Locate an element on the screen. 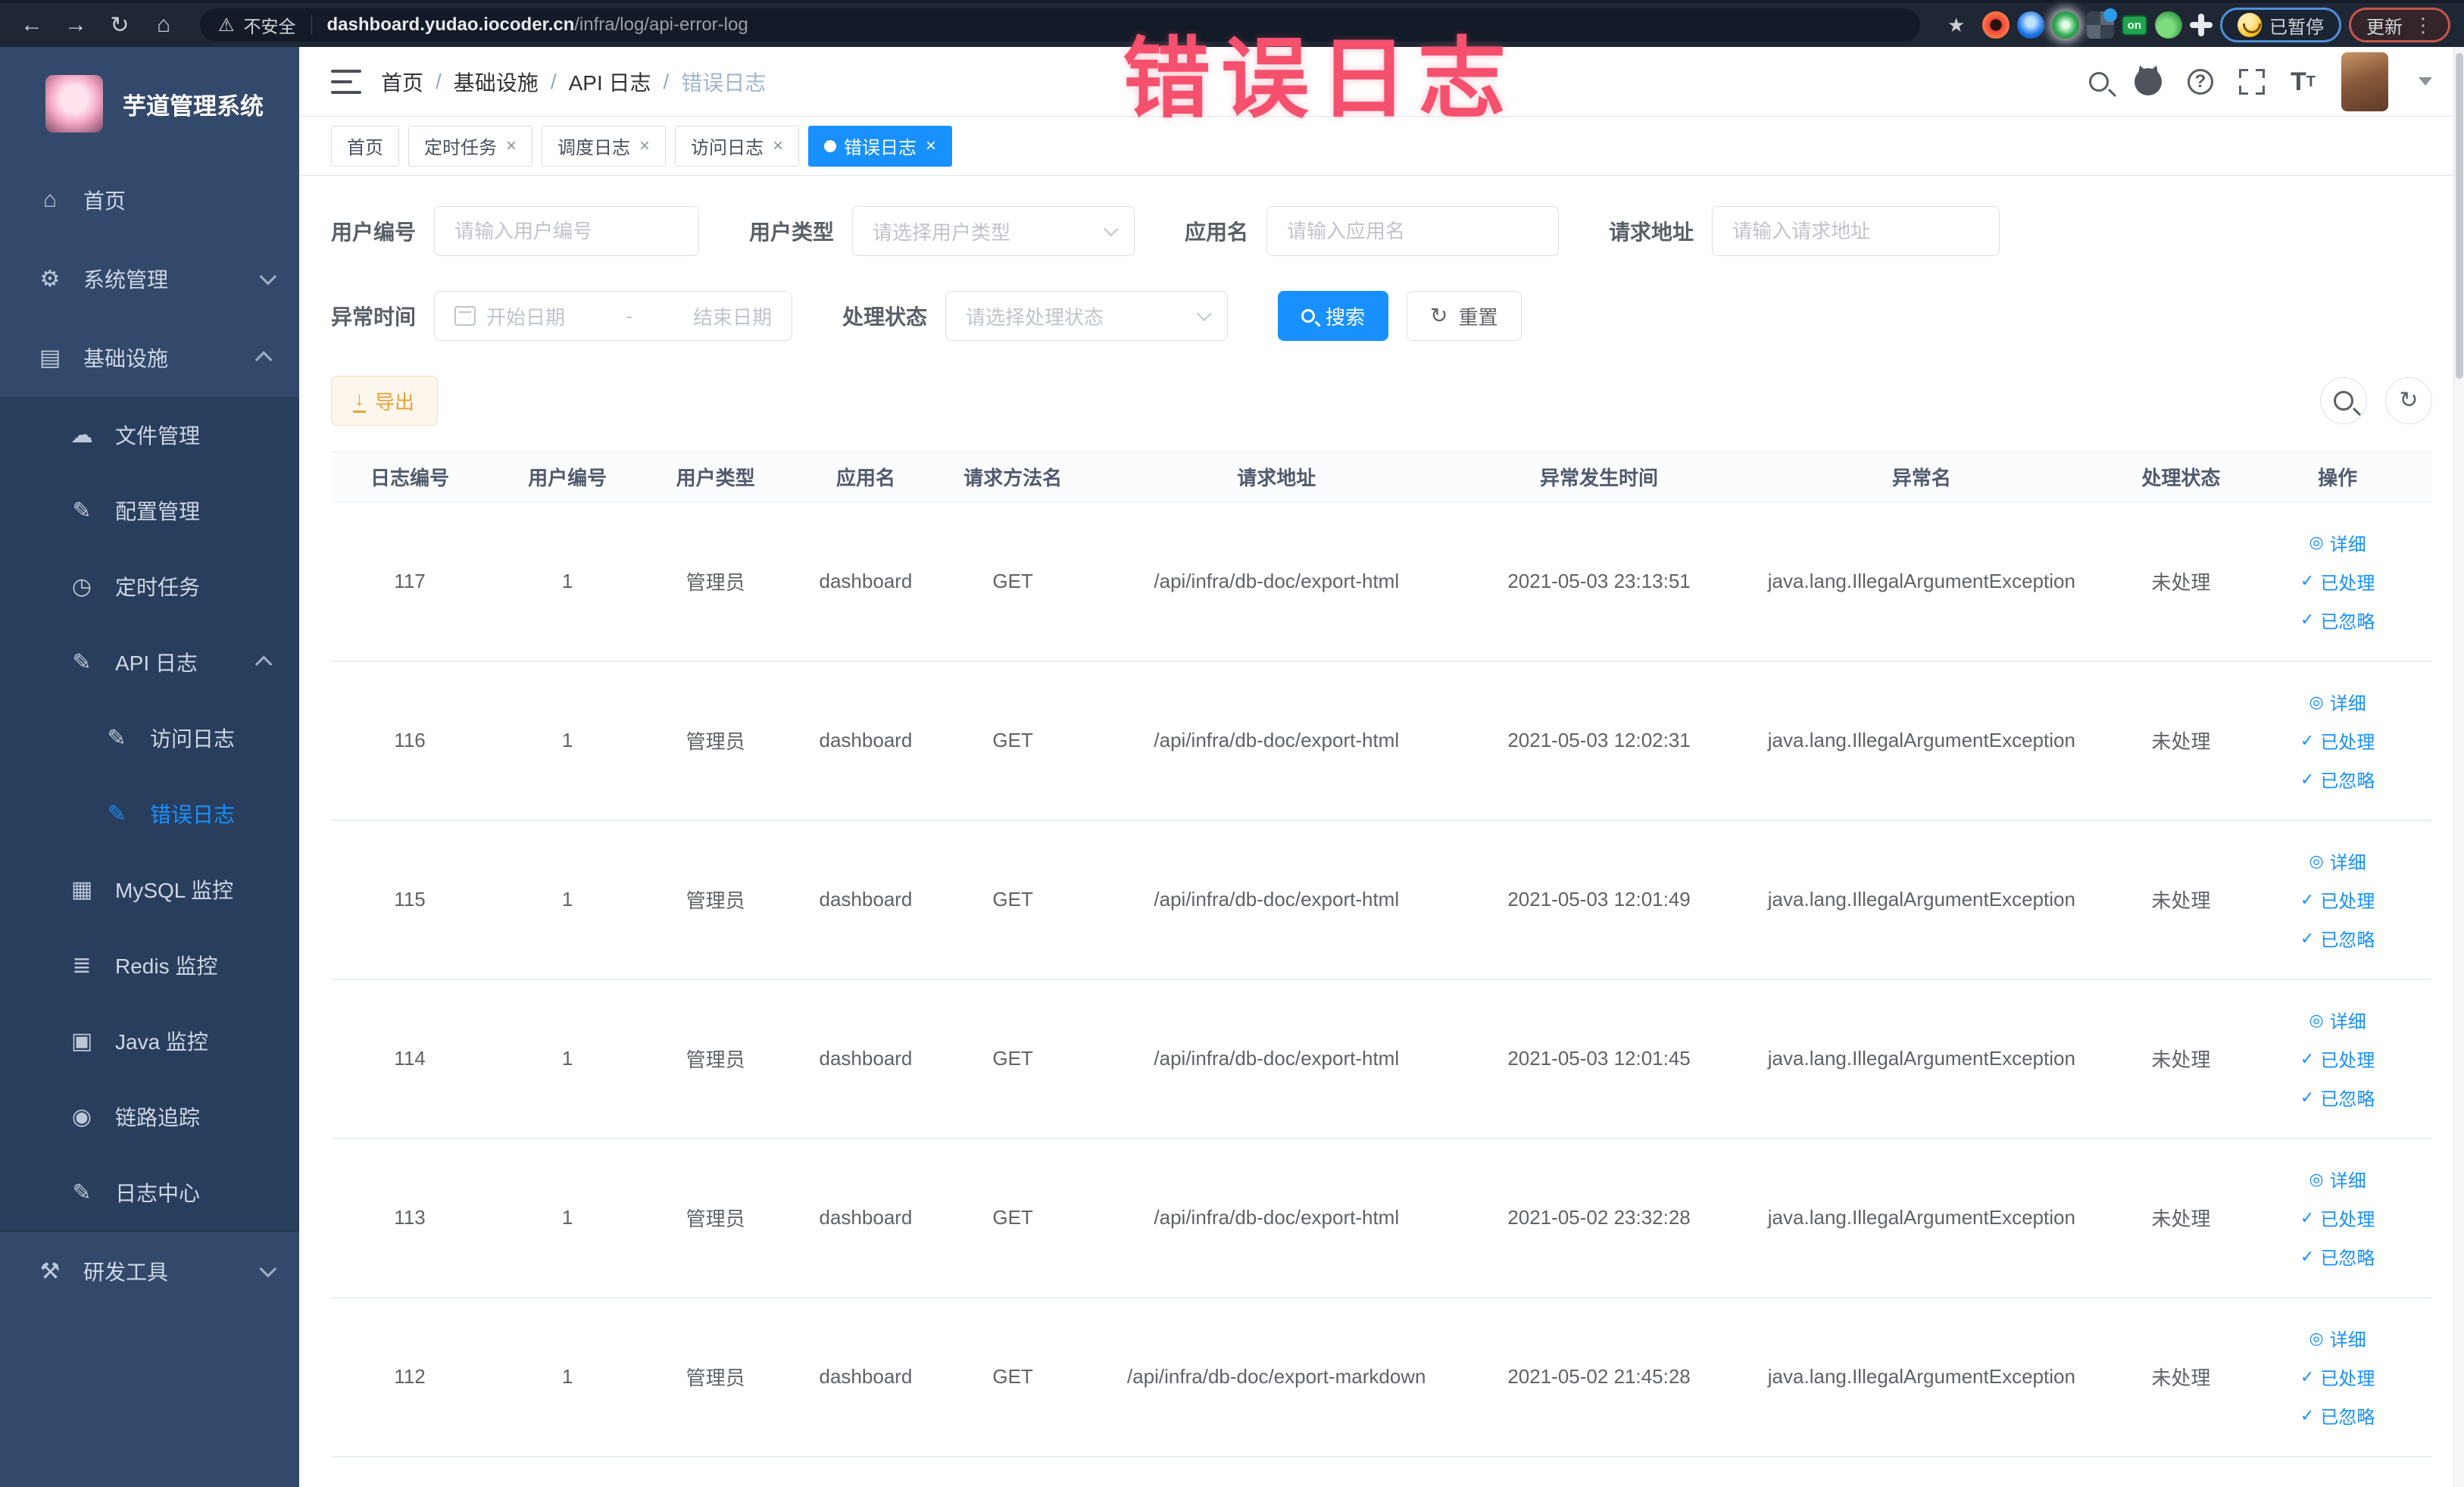  header-actions: ? TT is located at coordinates (2260, 81).